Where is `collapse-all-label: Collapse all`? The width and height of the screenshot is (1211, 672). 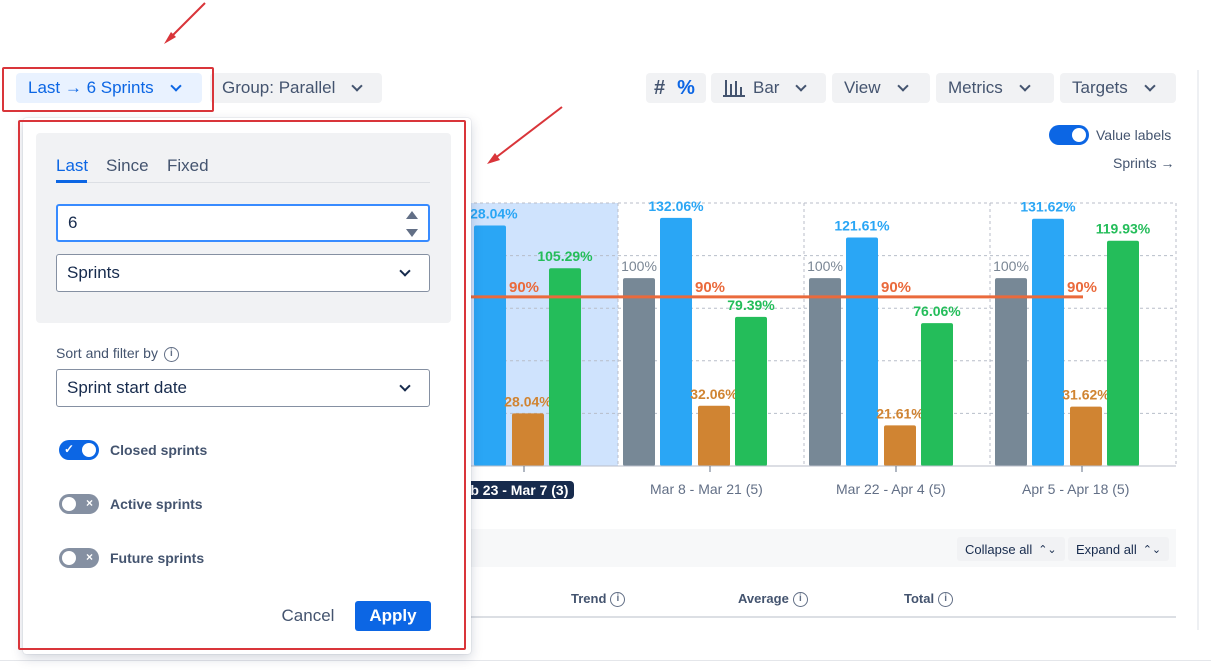 collapse-all-label: Collapse all is located at coordinates (999, 549).